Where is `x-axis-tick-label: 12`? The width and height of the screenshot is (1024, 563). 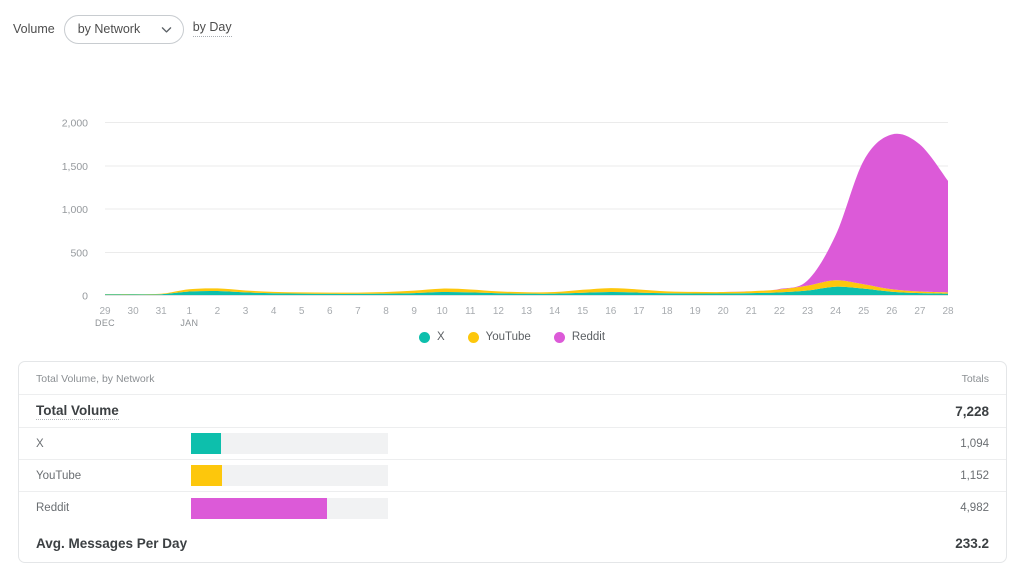
x-axis-tick-label: 12 is located at coordinates (499, 311).